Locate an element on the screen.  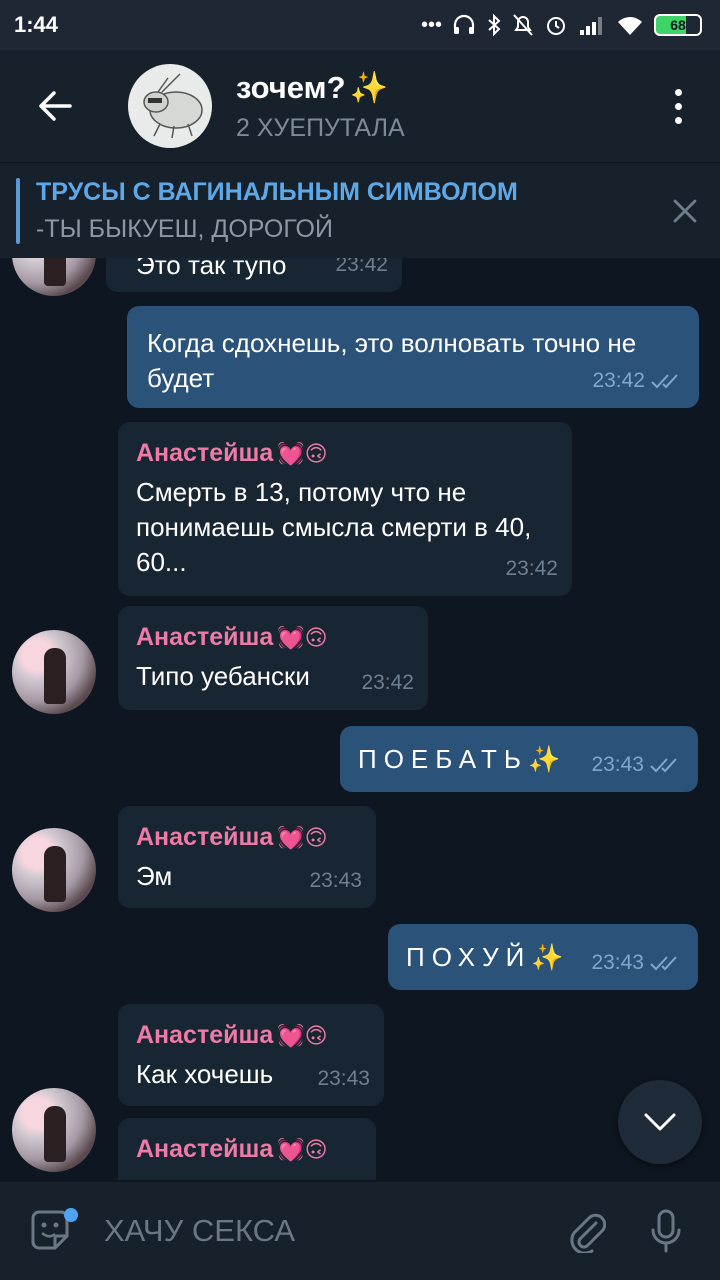
back-button is located at coordinates (55, 106).